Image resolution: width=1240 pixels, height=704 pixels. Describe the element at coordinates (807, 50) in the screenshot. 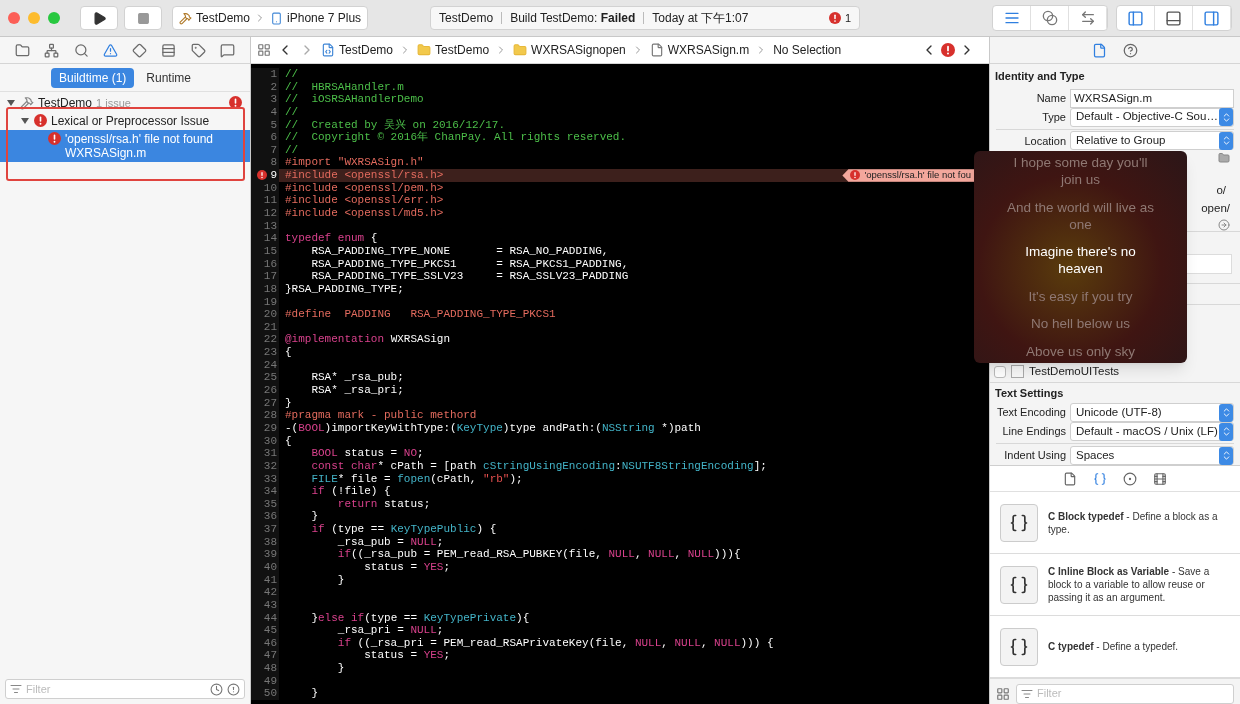

I see `breadcrumb: No Selection` at that location.